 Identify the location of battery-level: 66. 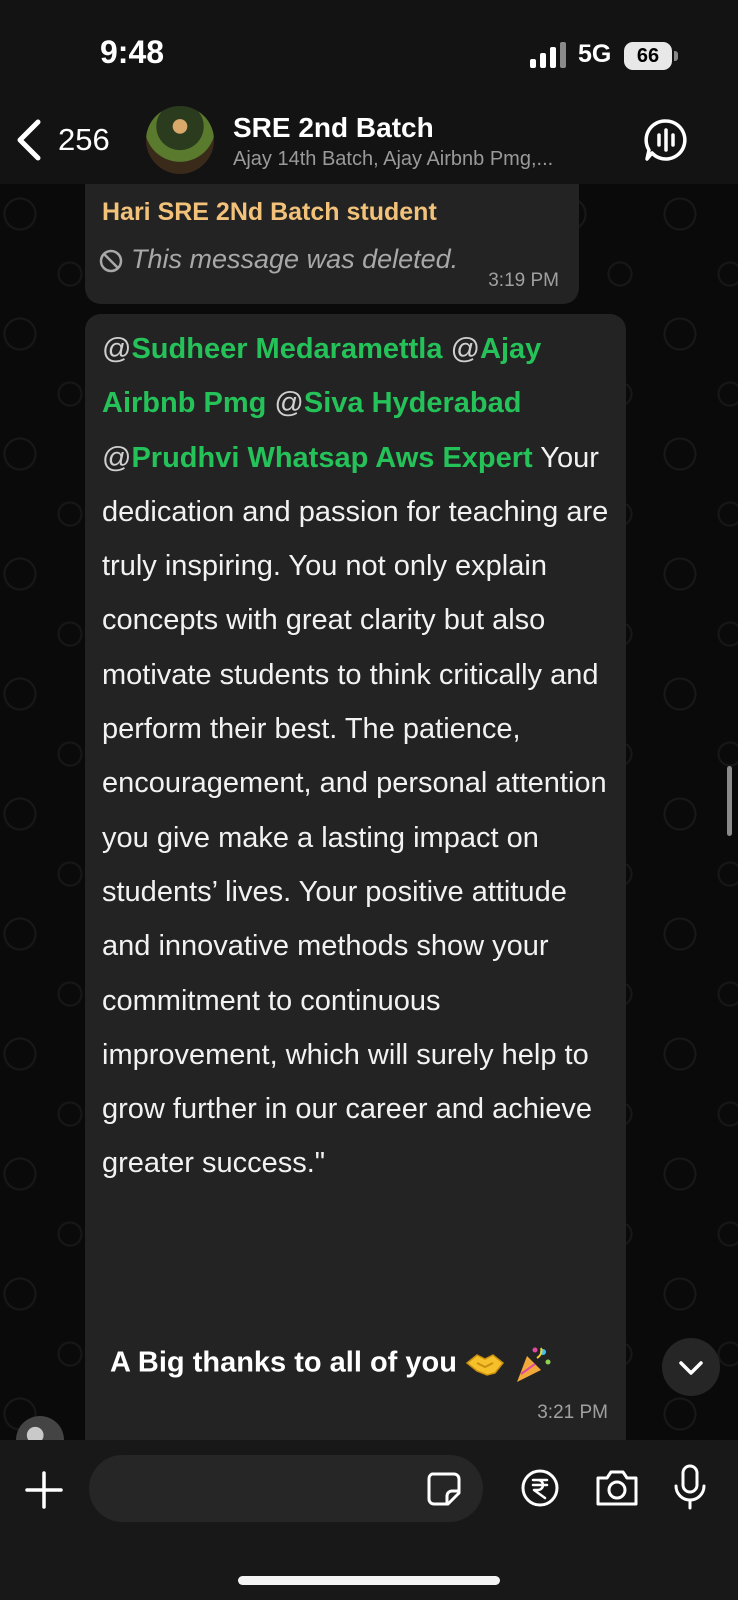
(648, 56).